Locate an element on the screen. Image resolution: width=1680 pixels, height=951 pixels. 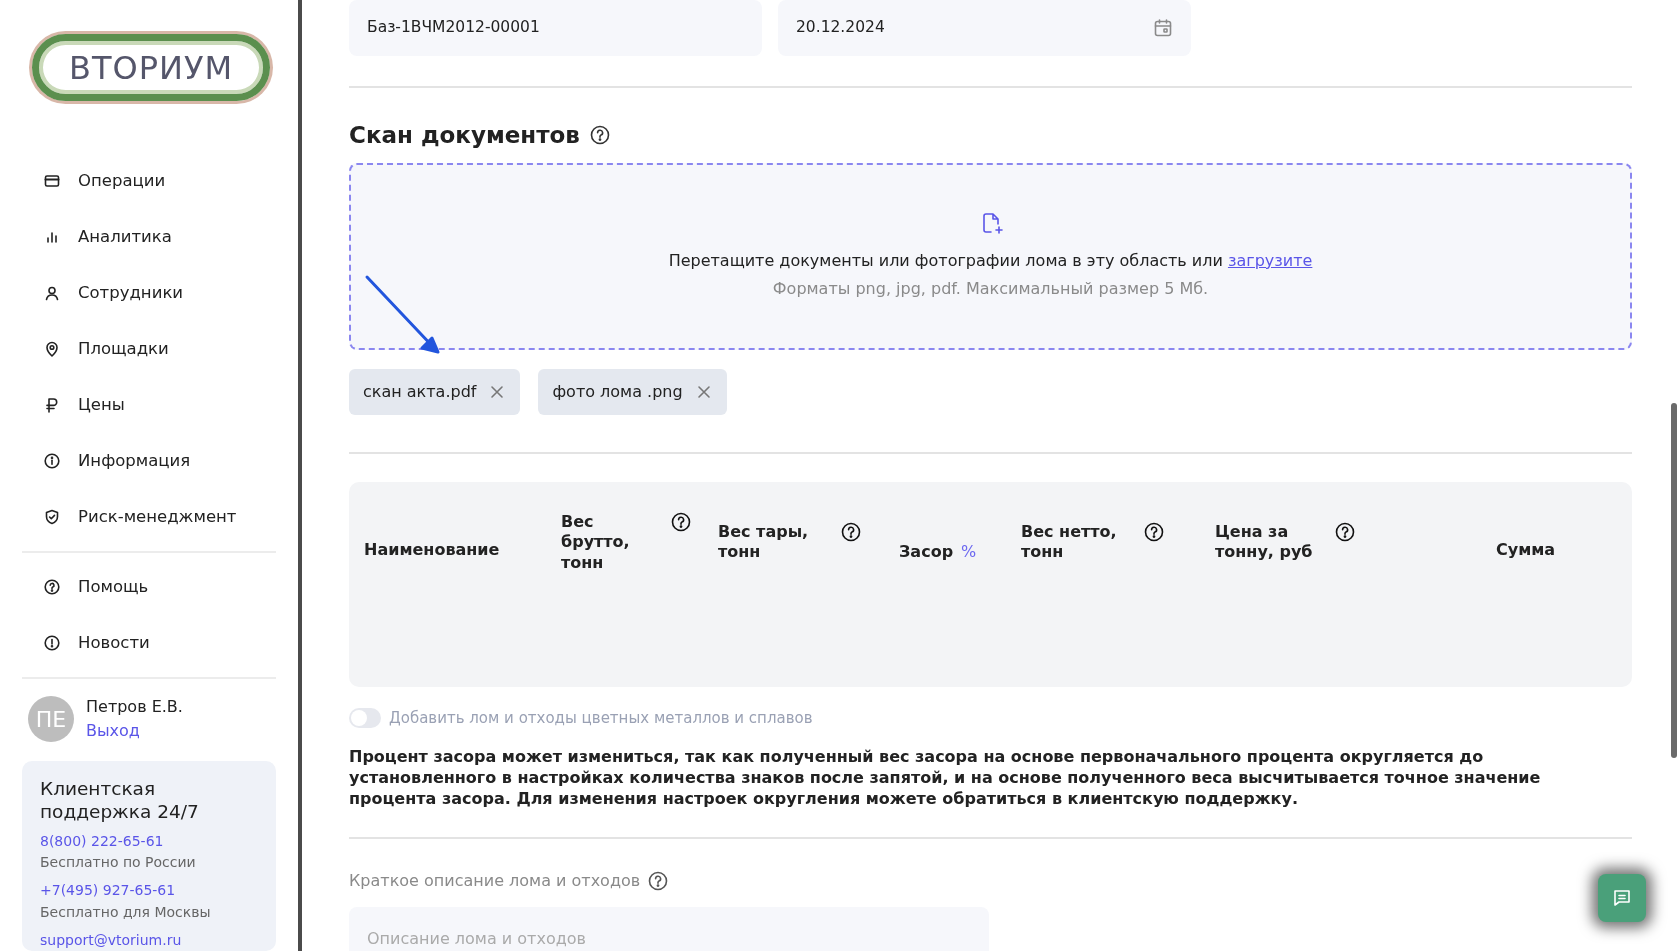
input-field: Баз-1ВЧМ2012-00001 is located at coordinates (555, 28).